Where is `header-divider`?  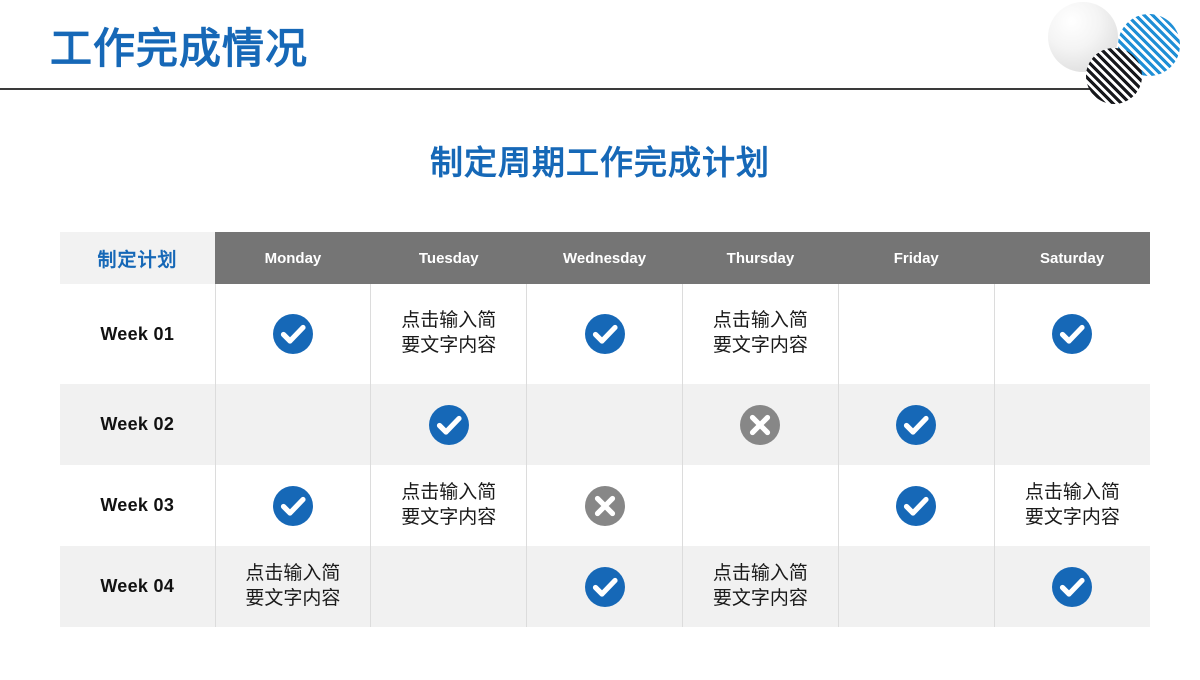 header-divider is located at coordinates (546, 89).